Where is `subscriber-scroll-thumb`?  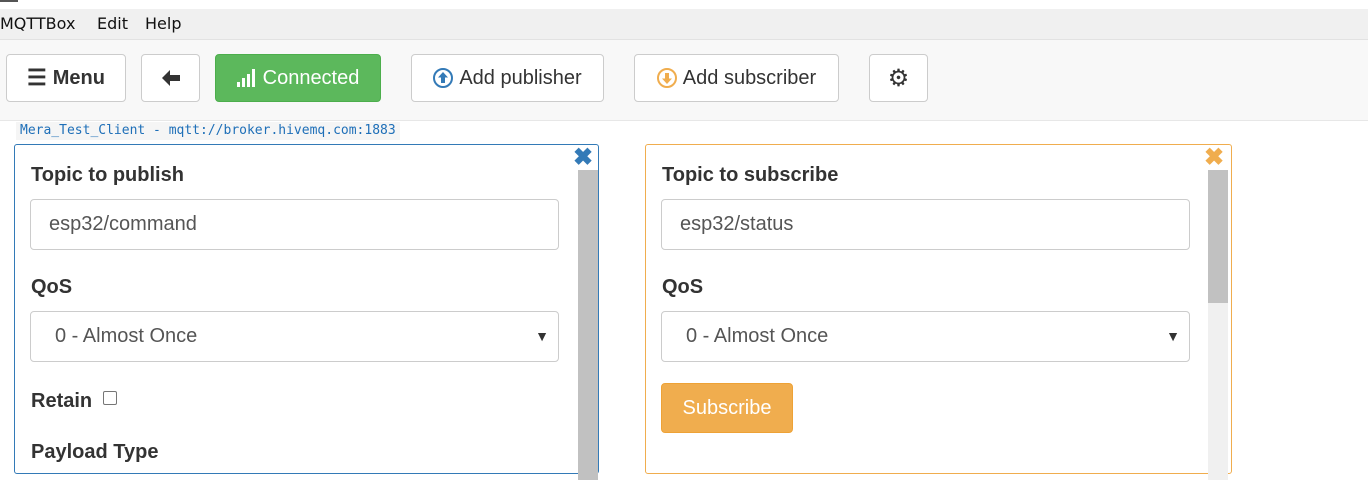 subscriber-scroll-thumb is located at coordinates (1218, 236).